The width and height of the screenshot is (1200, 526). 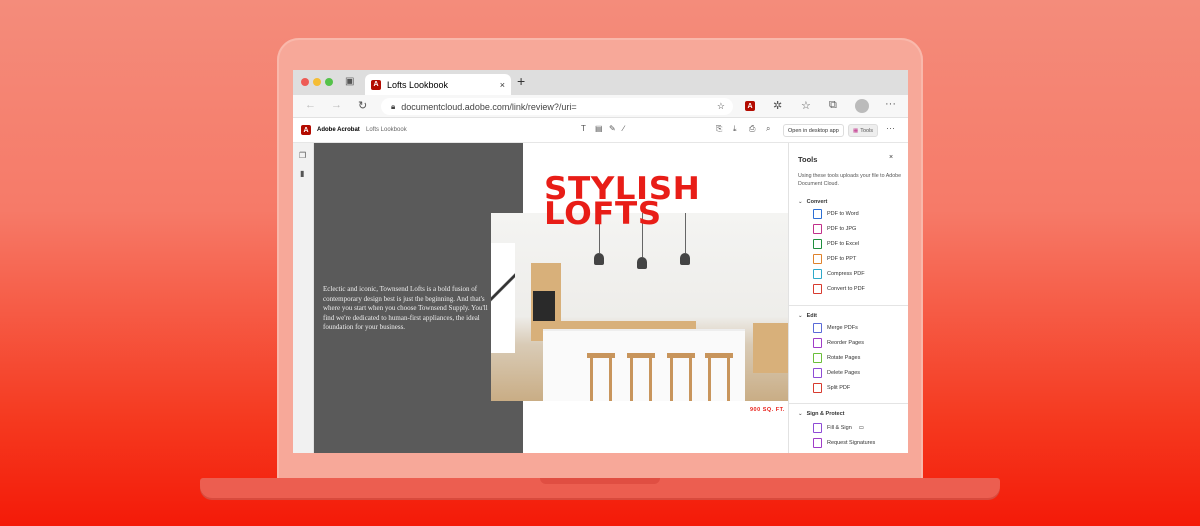 I want to click on close-tab-button: ×, so click(x=502, y=85).